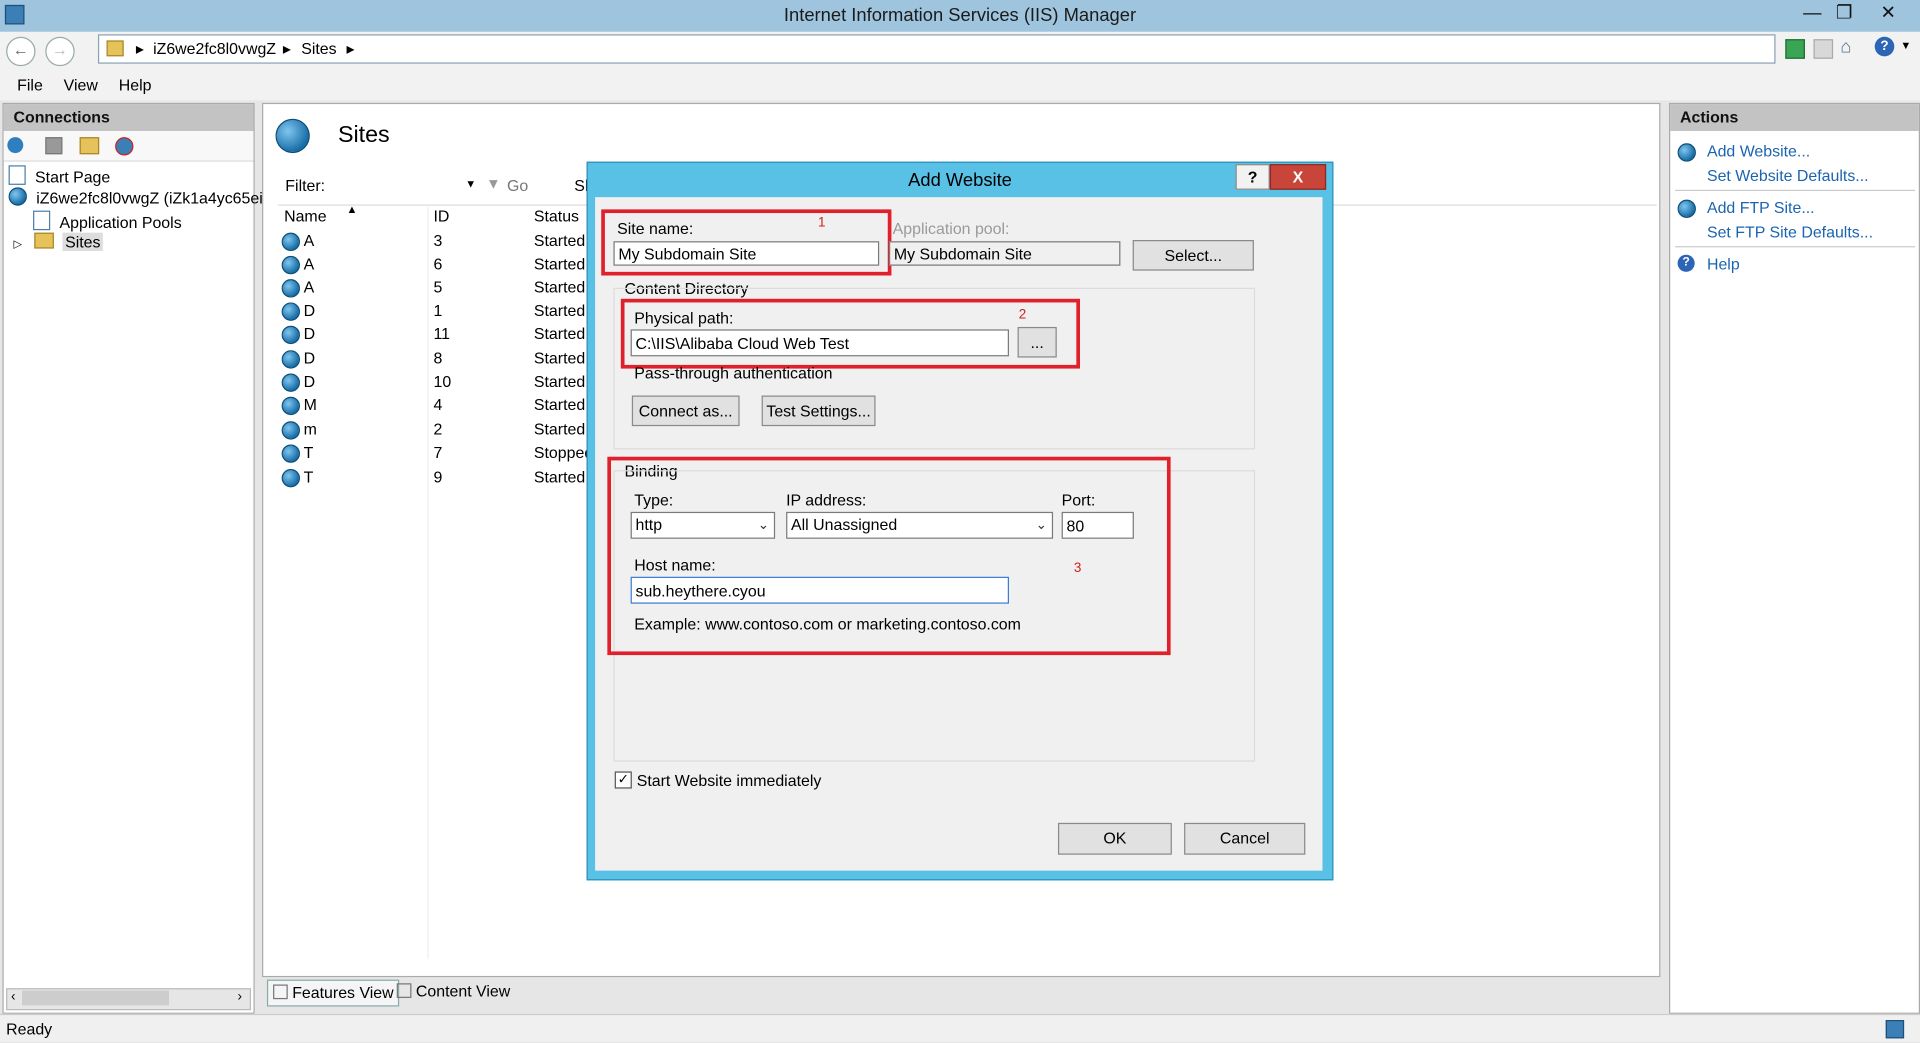  Describe the element at coordinates (305, 185) in the screenshot. I see `filter-label: Filter:` at that location.